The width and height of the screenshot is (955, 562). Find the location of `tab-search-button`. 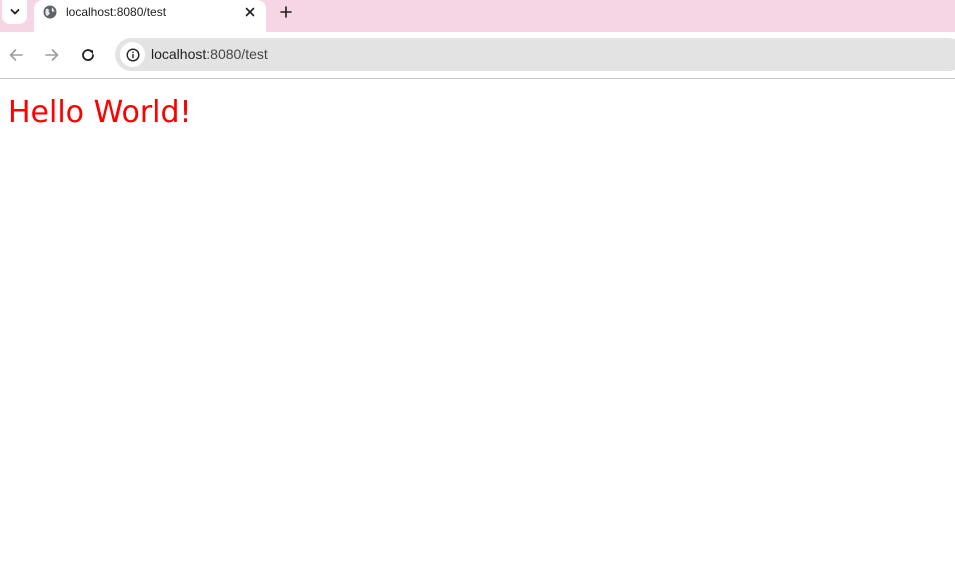

tab-search-button is located at coordinates (14, 12).